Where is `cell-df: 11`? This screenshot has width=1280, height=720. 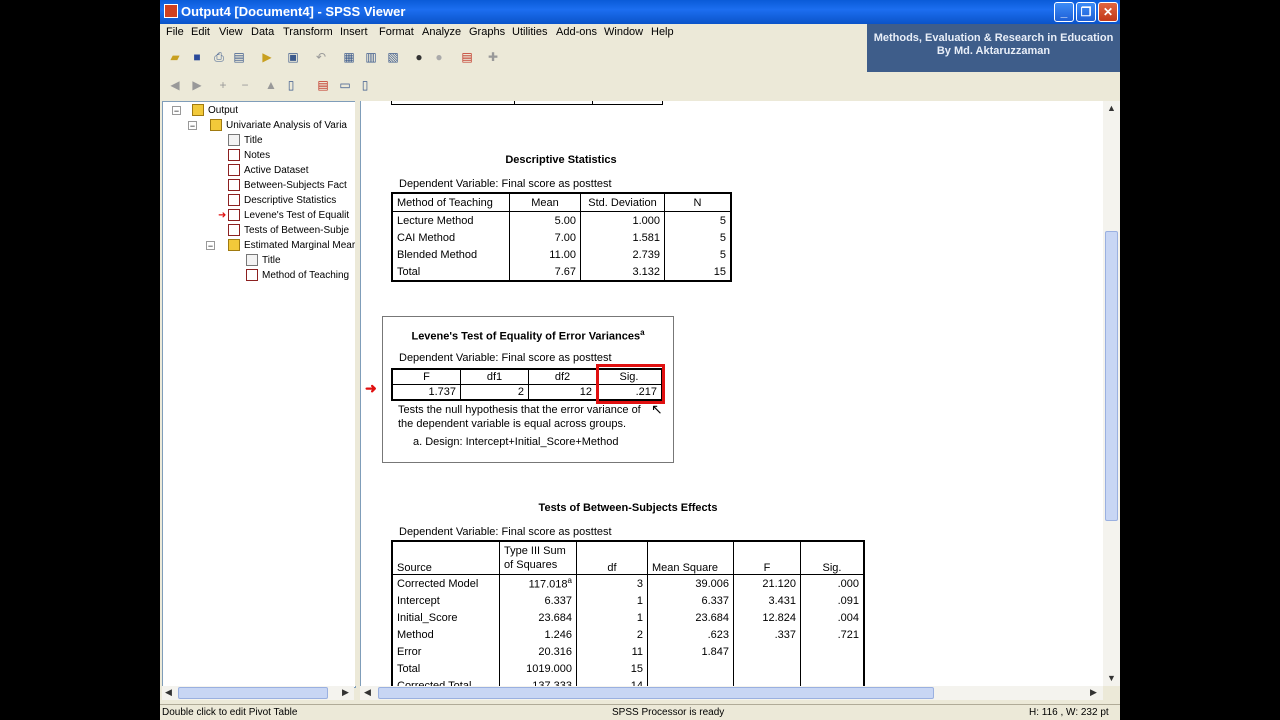
cell-df: 11 is located at coordinates (612, 651).